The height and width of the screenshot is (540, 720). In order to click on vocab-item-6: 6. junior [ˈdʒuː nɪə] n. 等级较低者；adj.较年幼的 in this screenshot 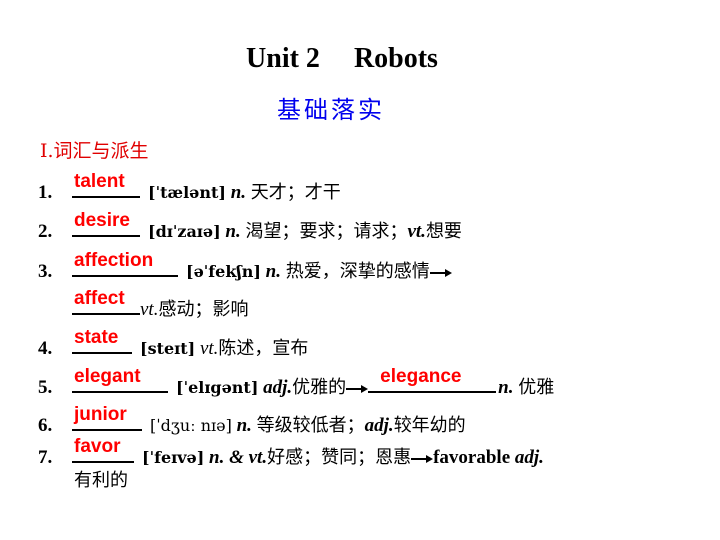, I will do `click(252, 421)`.